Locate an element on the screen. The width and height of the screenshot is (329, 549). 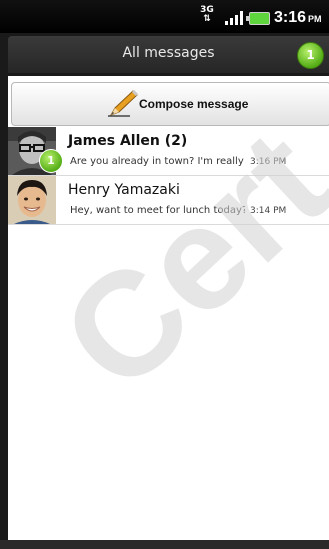
status-clock: 3:16 PM is located at coordinates (298, 18).